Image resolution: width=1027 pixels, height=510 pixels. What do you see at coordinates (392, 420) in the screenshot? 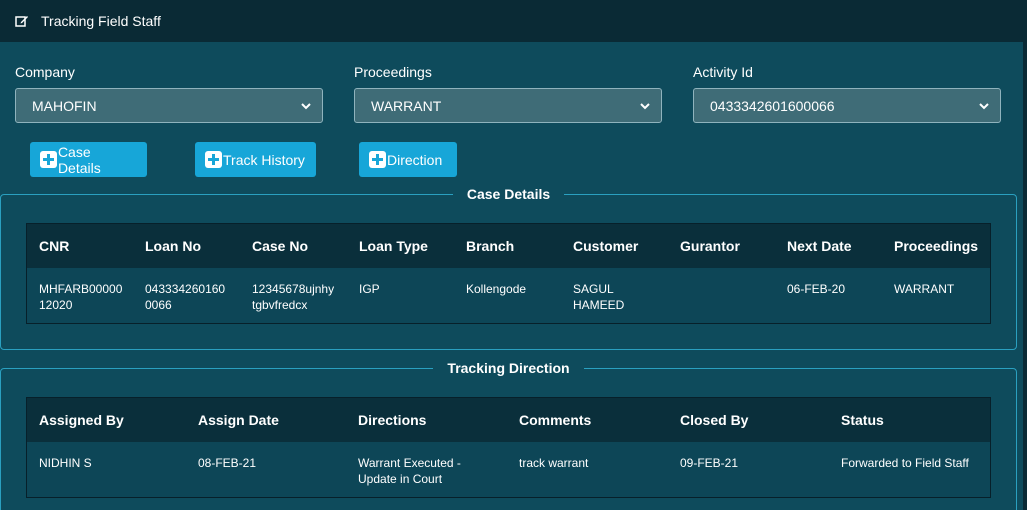
I see `col-directions: Directions` at bounding box center [392, 420].